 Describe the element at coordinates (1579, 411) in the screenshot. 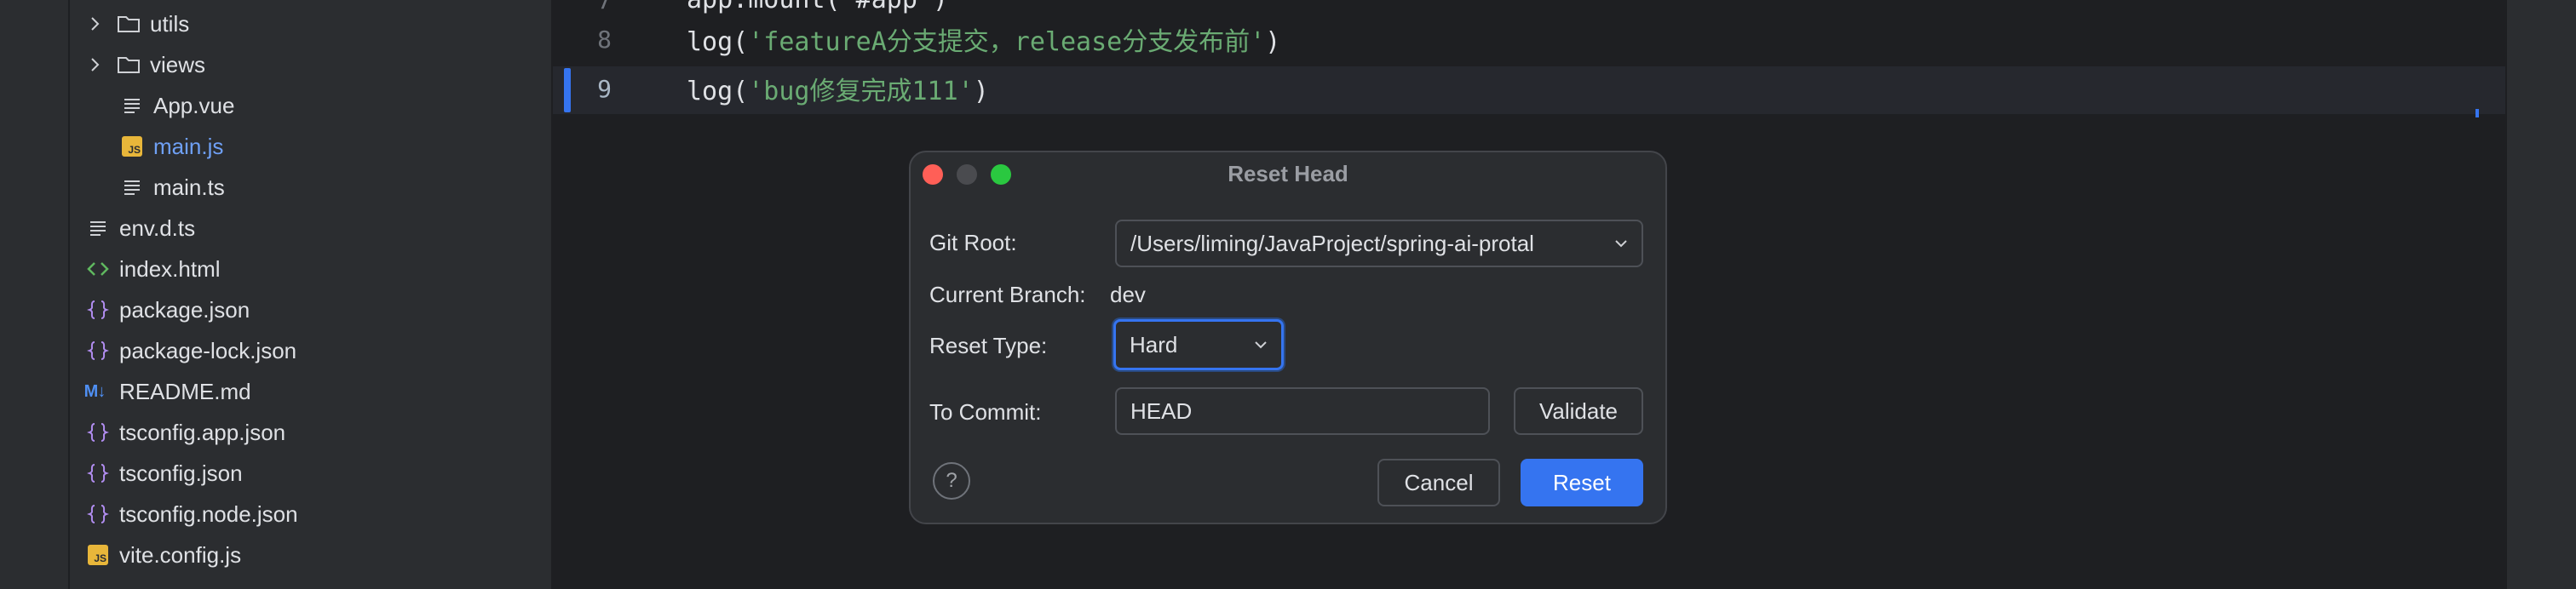

I see `validate-button: Validate` at that location.